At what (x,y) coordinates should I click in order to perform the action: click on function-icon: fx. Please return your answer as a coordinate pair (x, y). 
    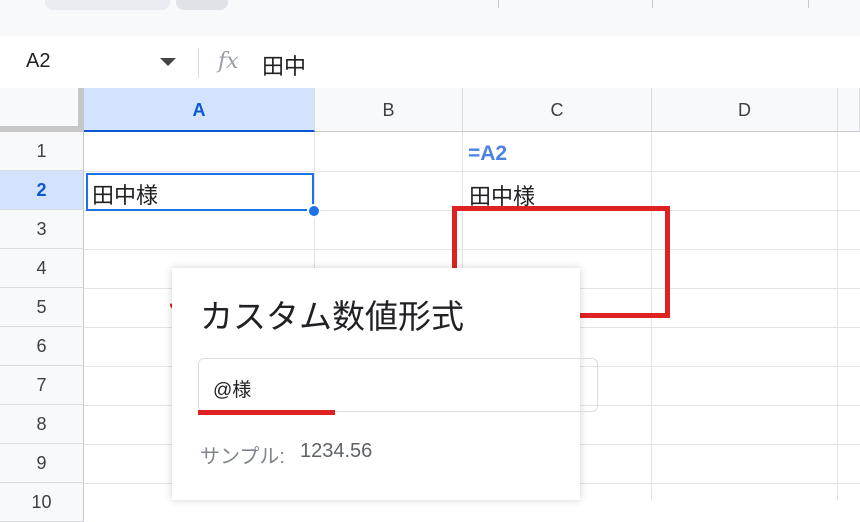
    Looking at the image, I should click on (228, 61).